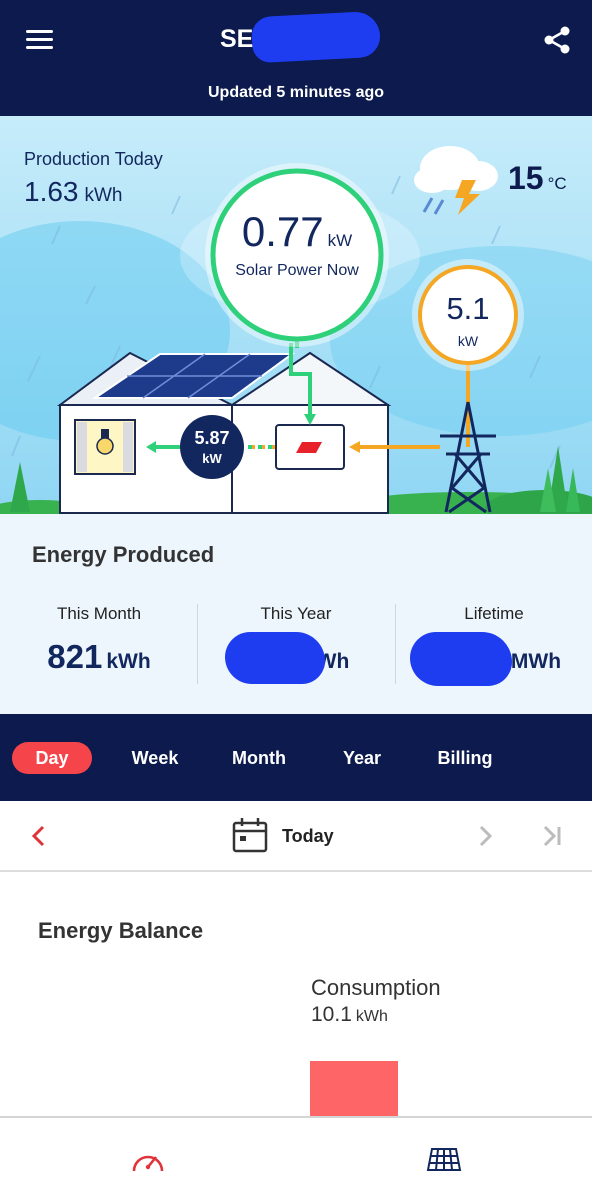 This screenshot has height=1202, width=592. What do you see at coordinates (552, 836) in the screenshot?
I see `jump-to-latest-icon` at bounding box center [552, 836].